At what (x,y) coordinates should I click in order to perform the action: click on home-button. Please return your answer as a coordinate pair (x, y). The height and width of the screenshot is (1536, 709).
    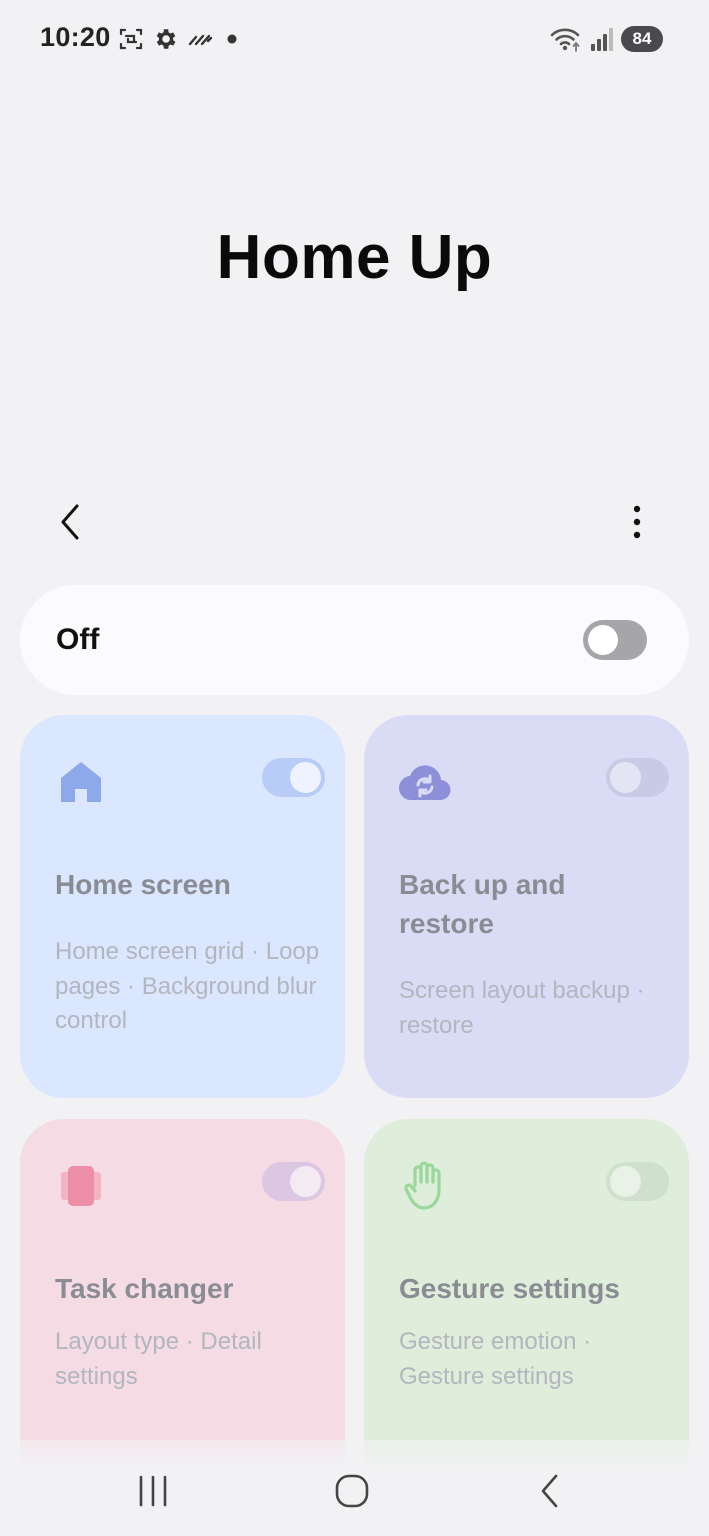
    Looking at the image, I should click on (352, 1491).